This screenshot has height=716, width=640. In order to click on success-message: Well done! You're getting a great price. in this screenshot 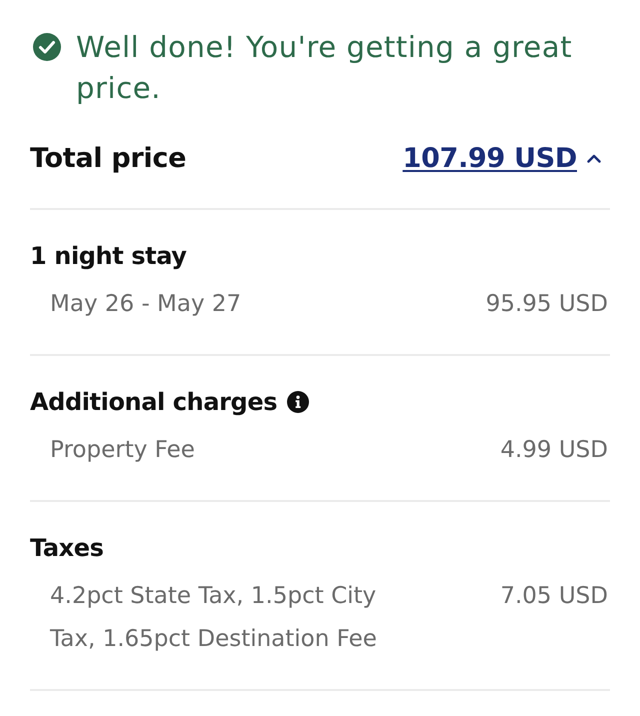, I will do `click(325, 68)`.